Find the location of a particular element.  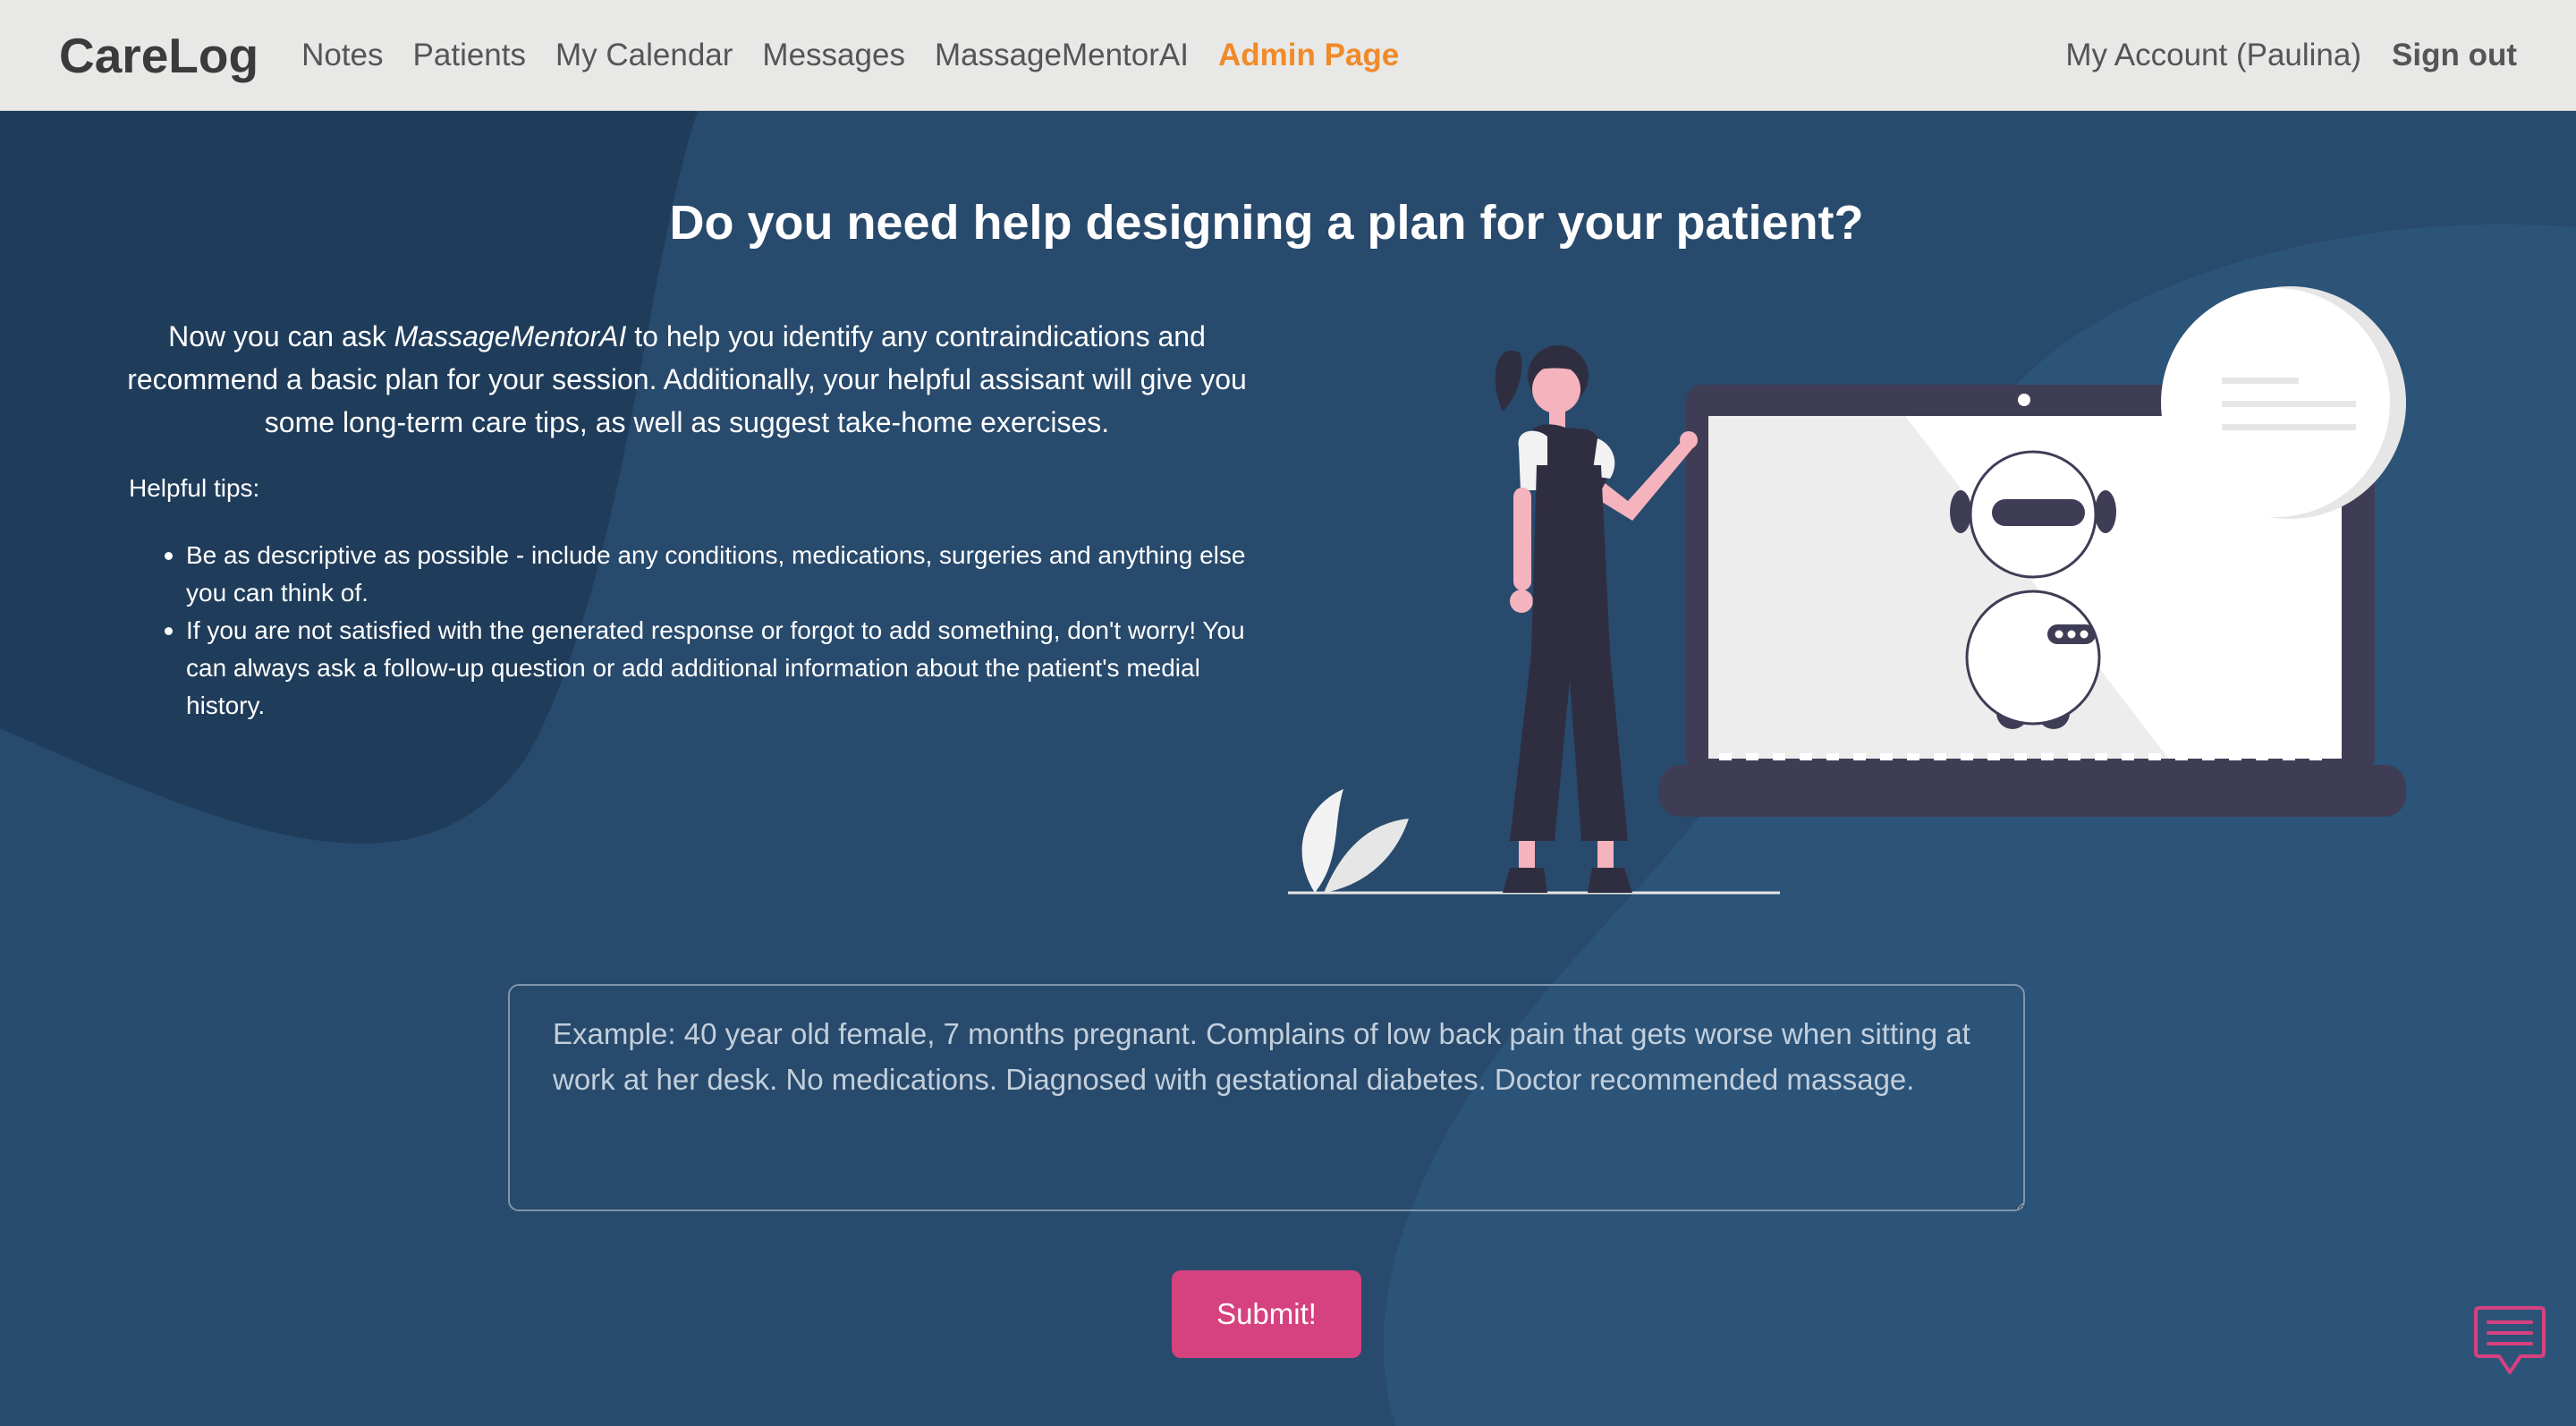

nav-link-admin-page: Admin Page is located at coordinates (1308, 56).